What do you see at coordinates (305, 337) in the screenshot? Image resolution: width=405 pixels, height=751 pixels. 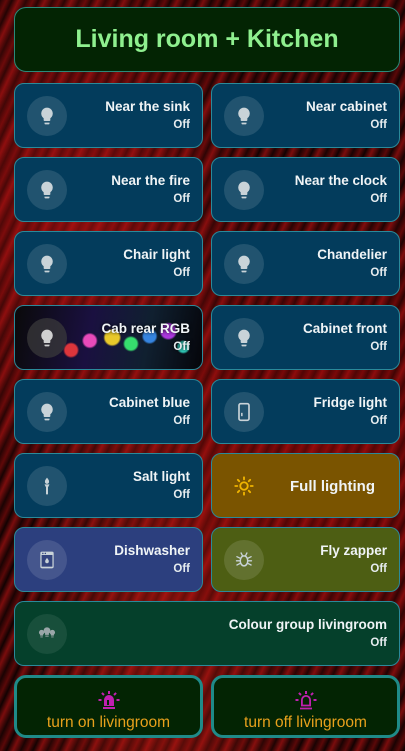 I see `tile-cabinet-front: Cabinet front Off` at bounding box center [305, 337].